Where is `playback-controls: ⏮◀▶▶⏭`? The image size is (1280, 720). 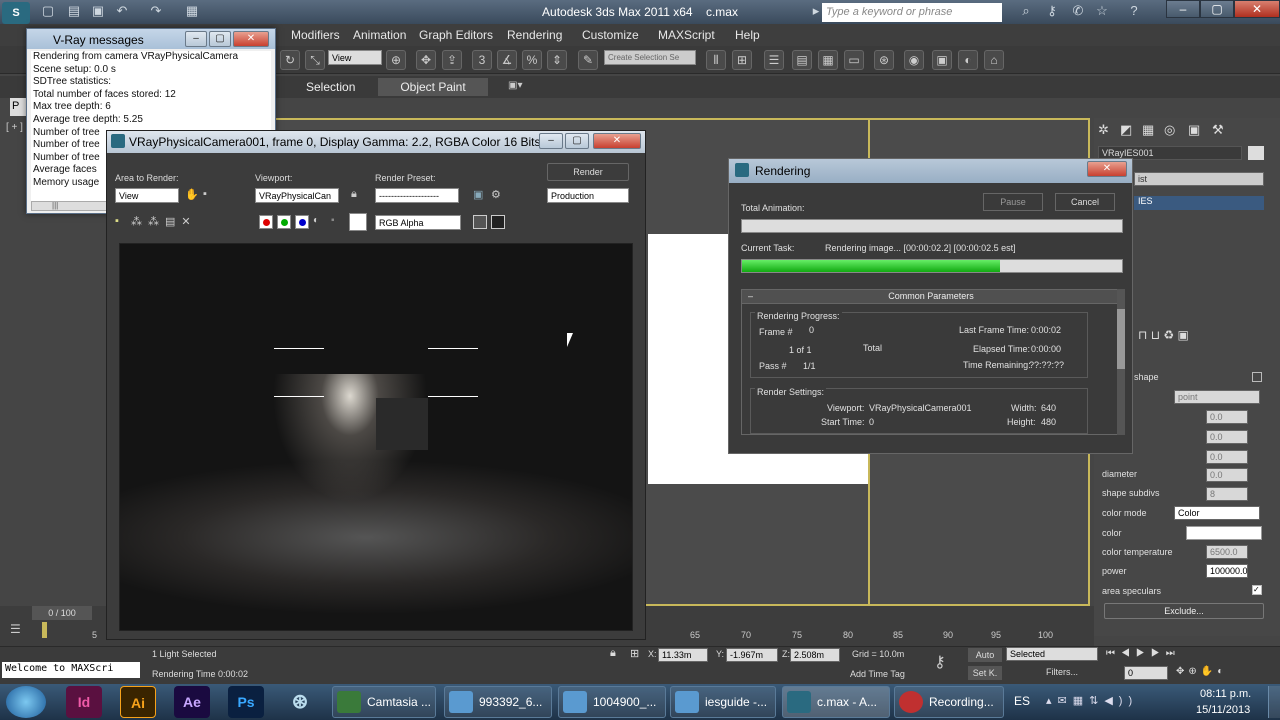 playback-controls: ⏮◀▶▶⏭ is located at coordinates (1143, 653).